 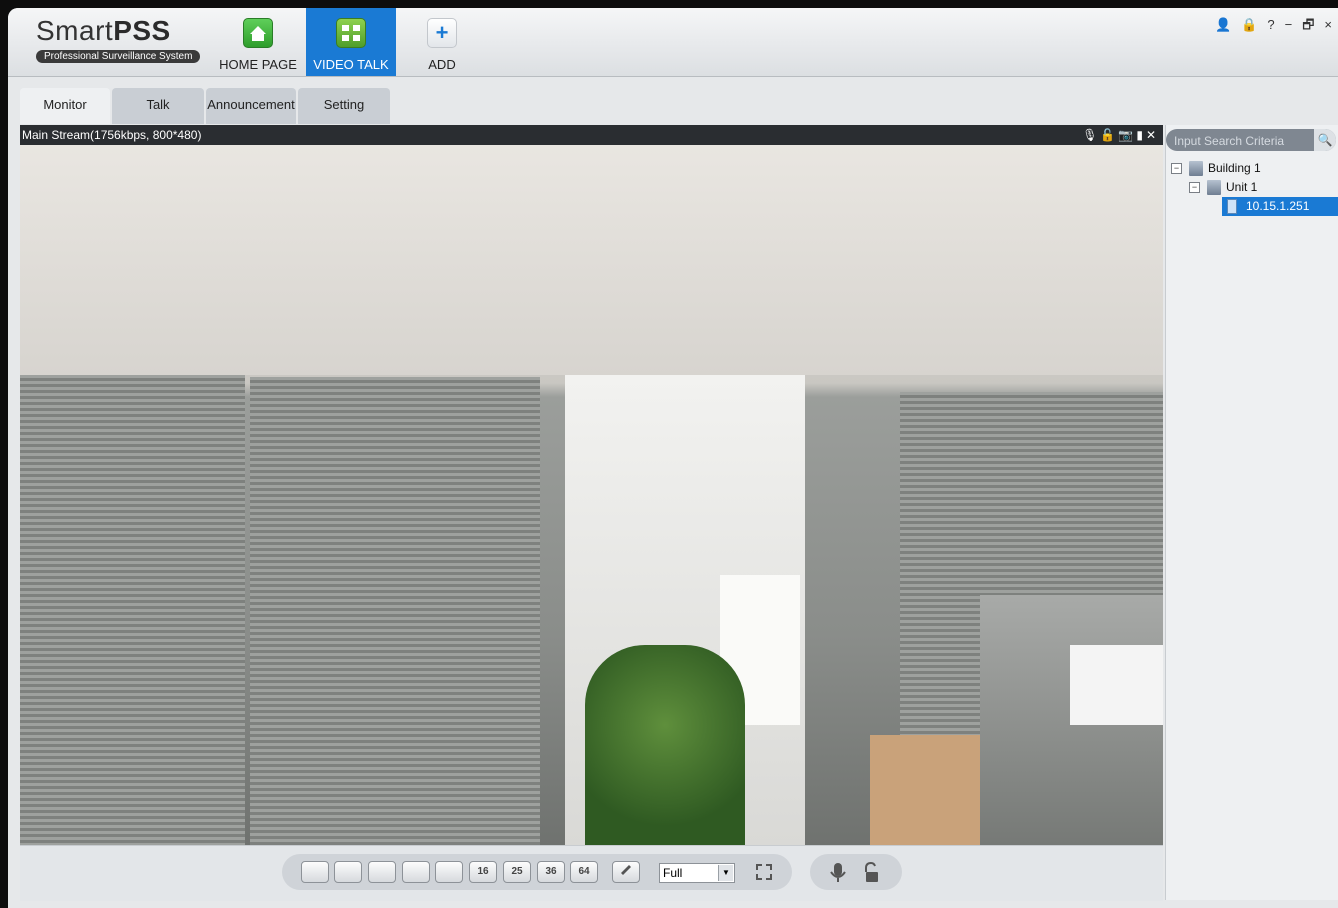 I want to click on tab-monitor: Monitor, so click(x=65, y=106).